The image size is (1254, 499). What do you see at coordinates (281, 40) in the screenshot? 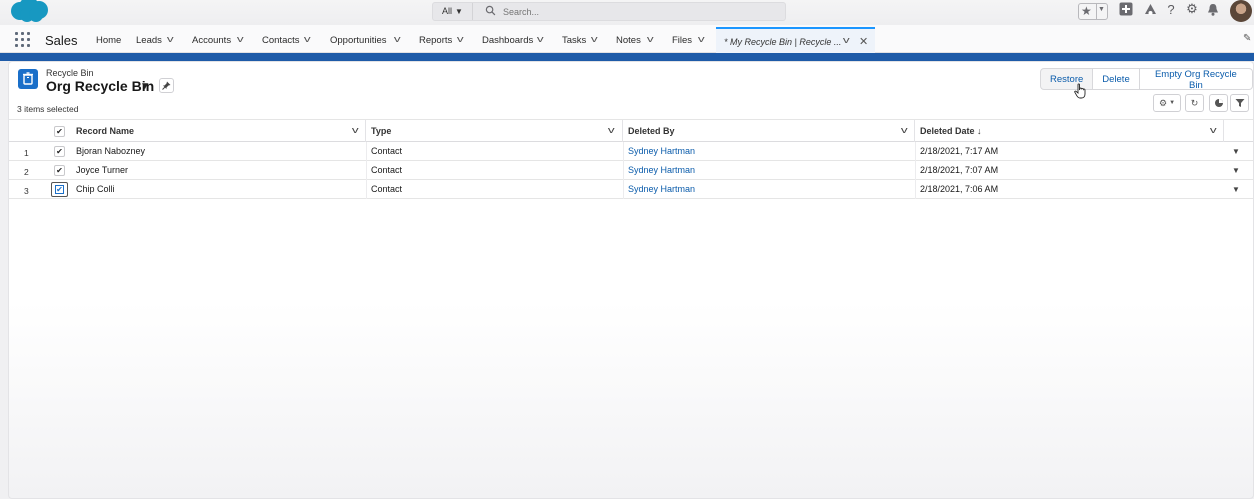
I see `nav-item-contacts: Contacts` at bounding box center [281, 40].